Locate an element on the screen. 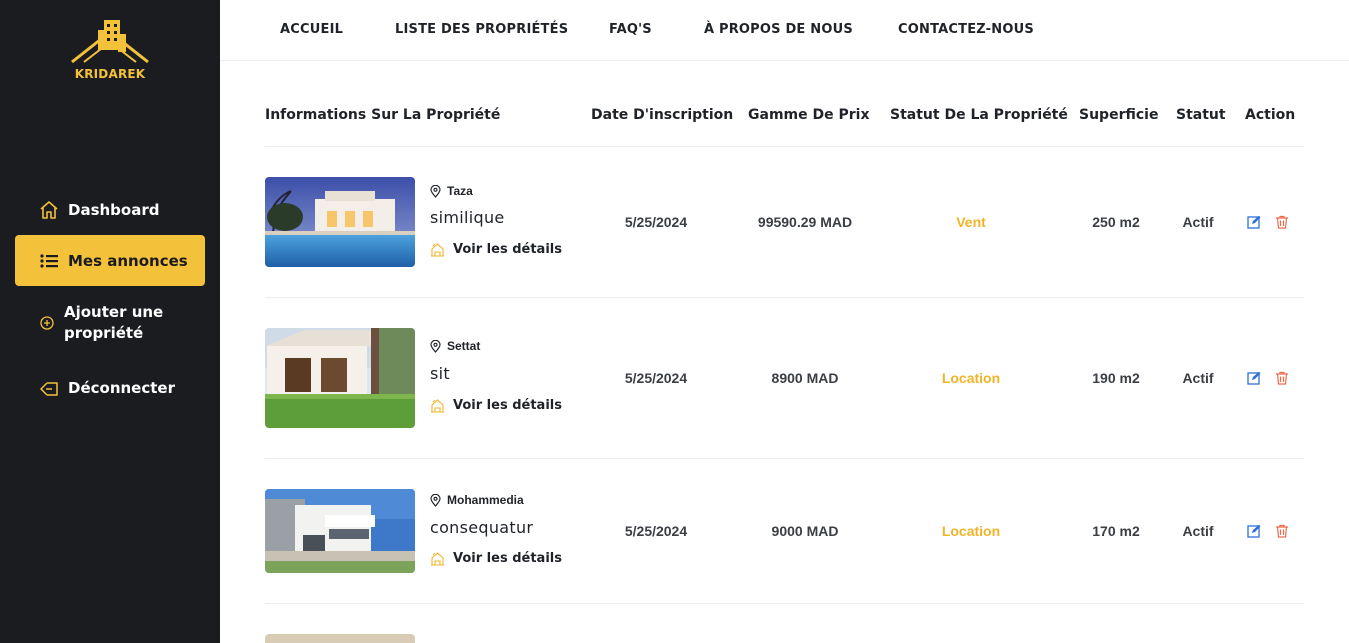 This screenshot has height=643, width=1349. cell-price: 8900 MAD is located at coordinates (805, 378).